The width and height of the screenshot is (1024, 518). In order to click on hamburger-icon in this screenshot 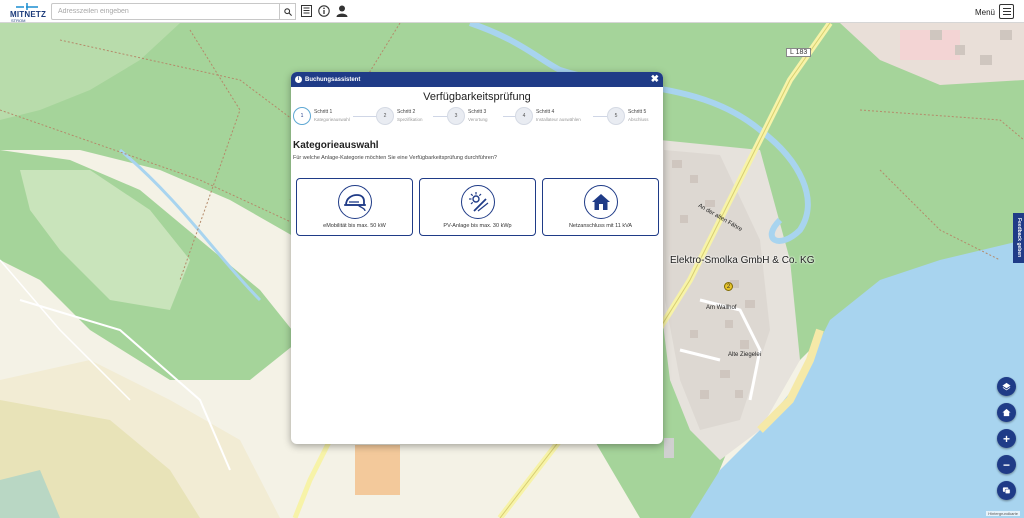, I will do `click(1006, 8)`.